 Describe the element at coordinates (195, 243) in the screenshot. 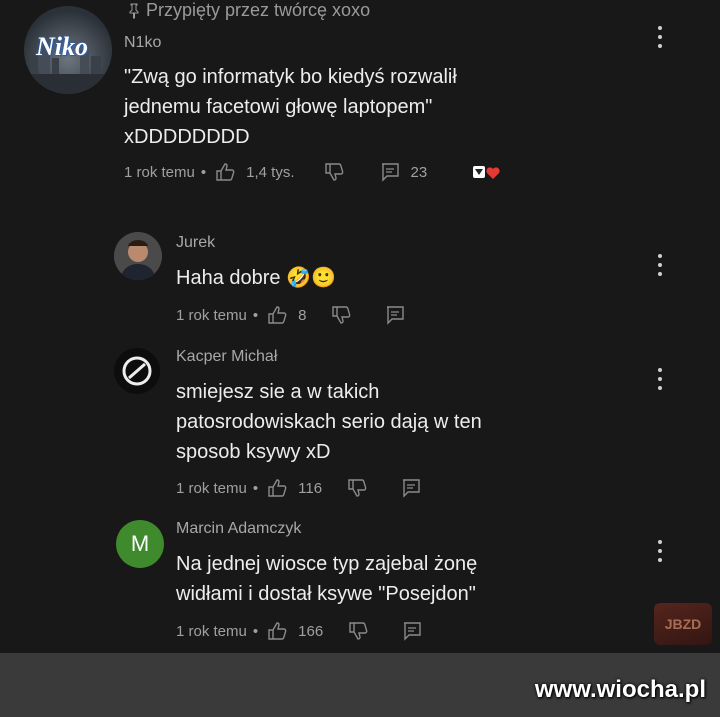

I see `reply-author: Jurek` at that location.